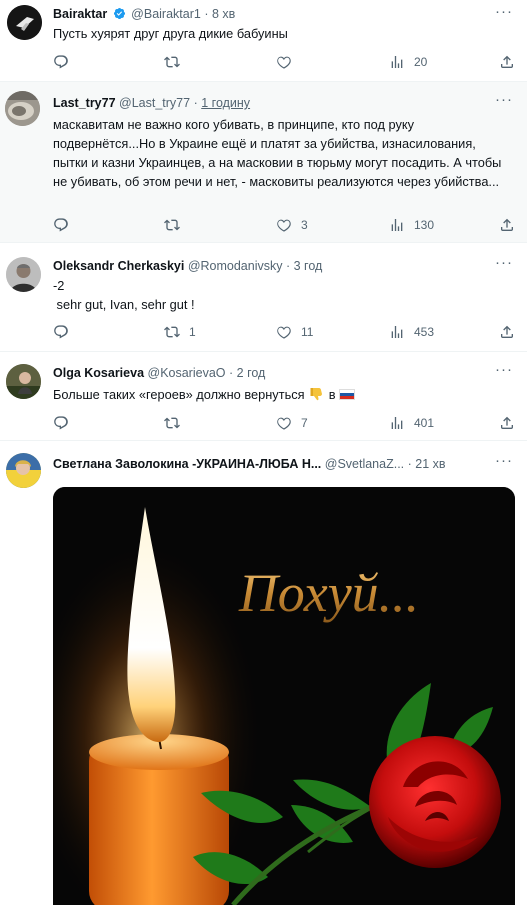 This screenshot has height=905, width=527. I want to click on like-button: 3, so click(292, 225).